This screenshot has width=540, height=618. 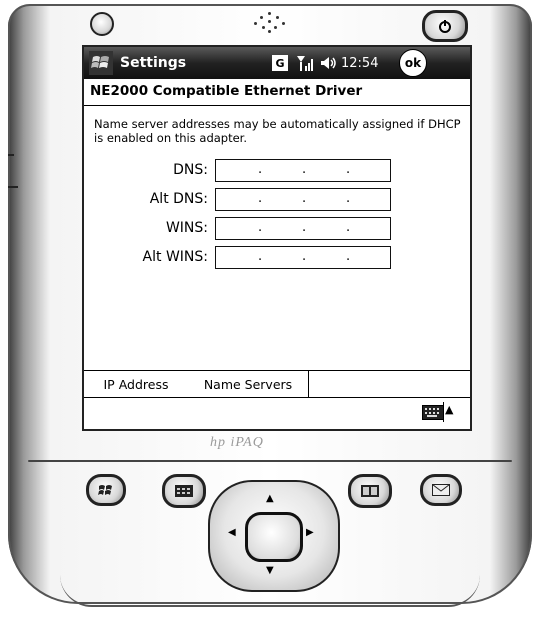 What do you see at coordinates (369, 63) in the screenshot?
I see `clock: 12:54` at bounding box center [369, 63].